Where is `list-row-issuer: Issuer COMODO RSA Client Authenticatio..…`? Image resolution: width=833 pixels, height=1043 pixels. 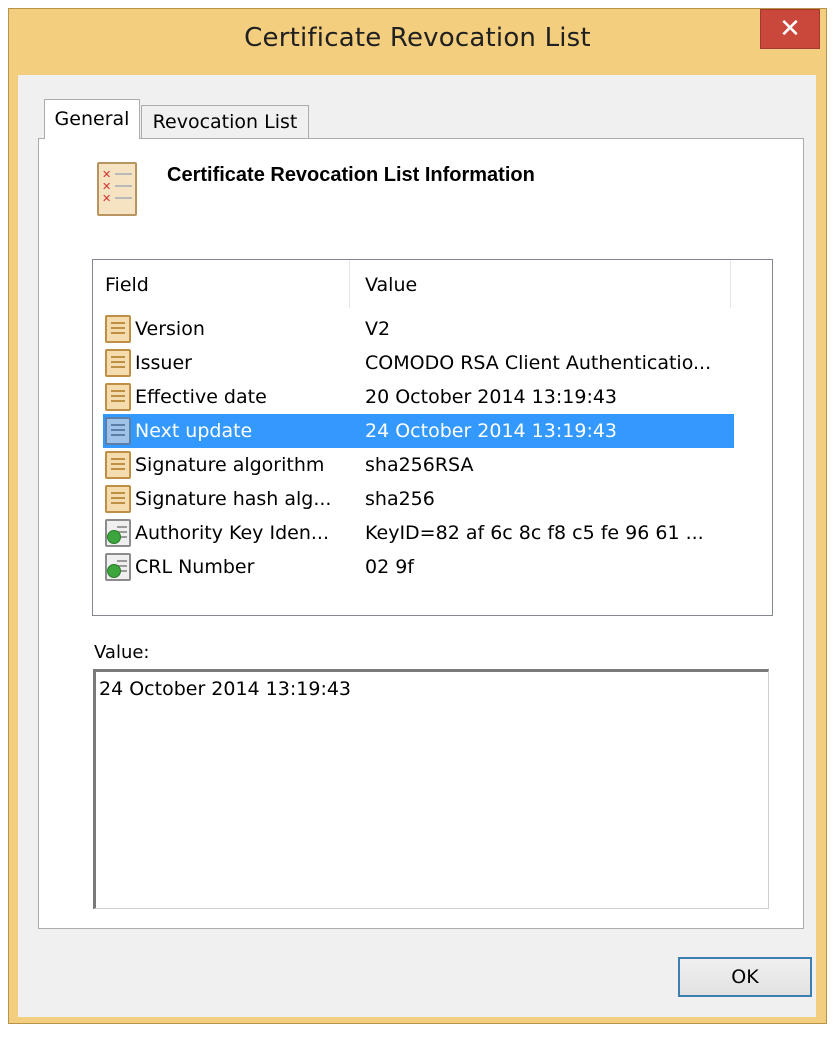
list-row-issuer: Issuer COMODO RSA Client Authenticatio..… is located at coordinates (418, 363).